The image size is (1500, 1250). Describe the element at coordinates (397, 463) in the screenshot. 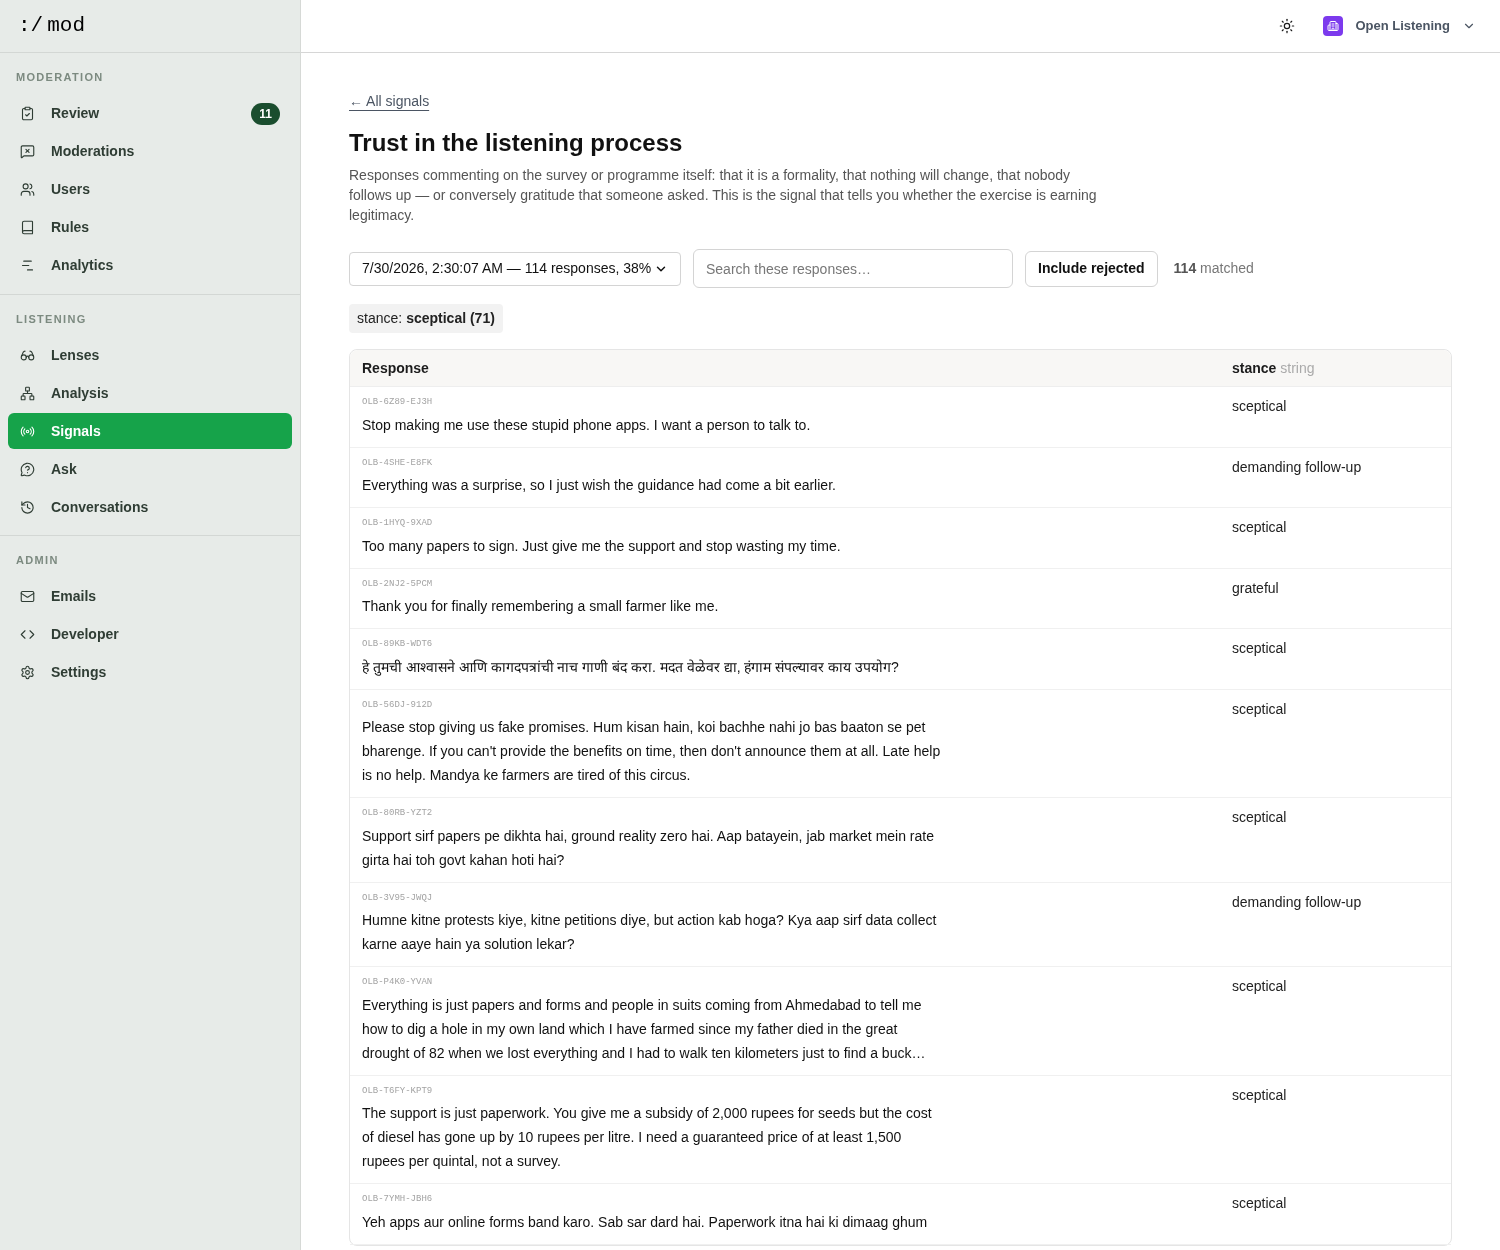

I see `response-id: OLB-4SHE-E8FK` at that location.